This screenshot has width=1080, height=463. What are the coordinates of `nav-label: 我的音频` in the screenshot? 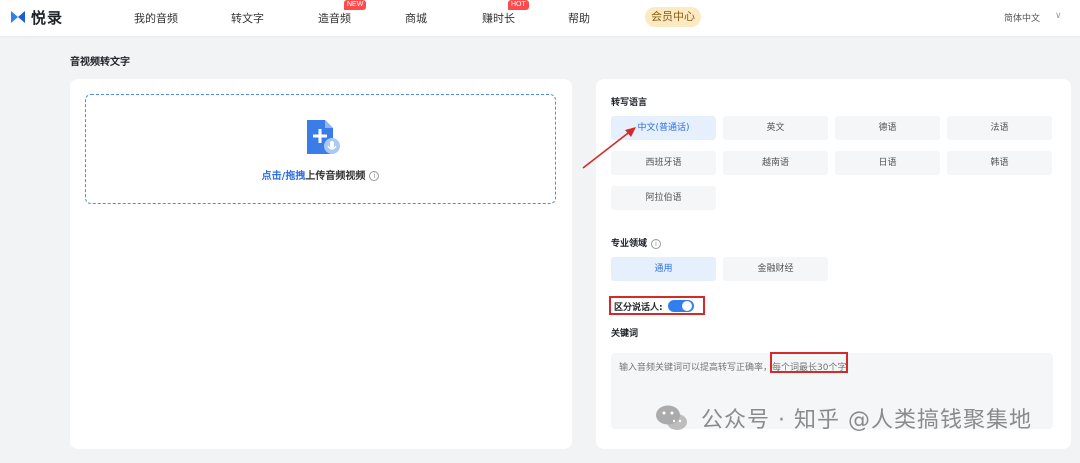 It's located at (156, 18).